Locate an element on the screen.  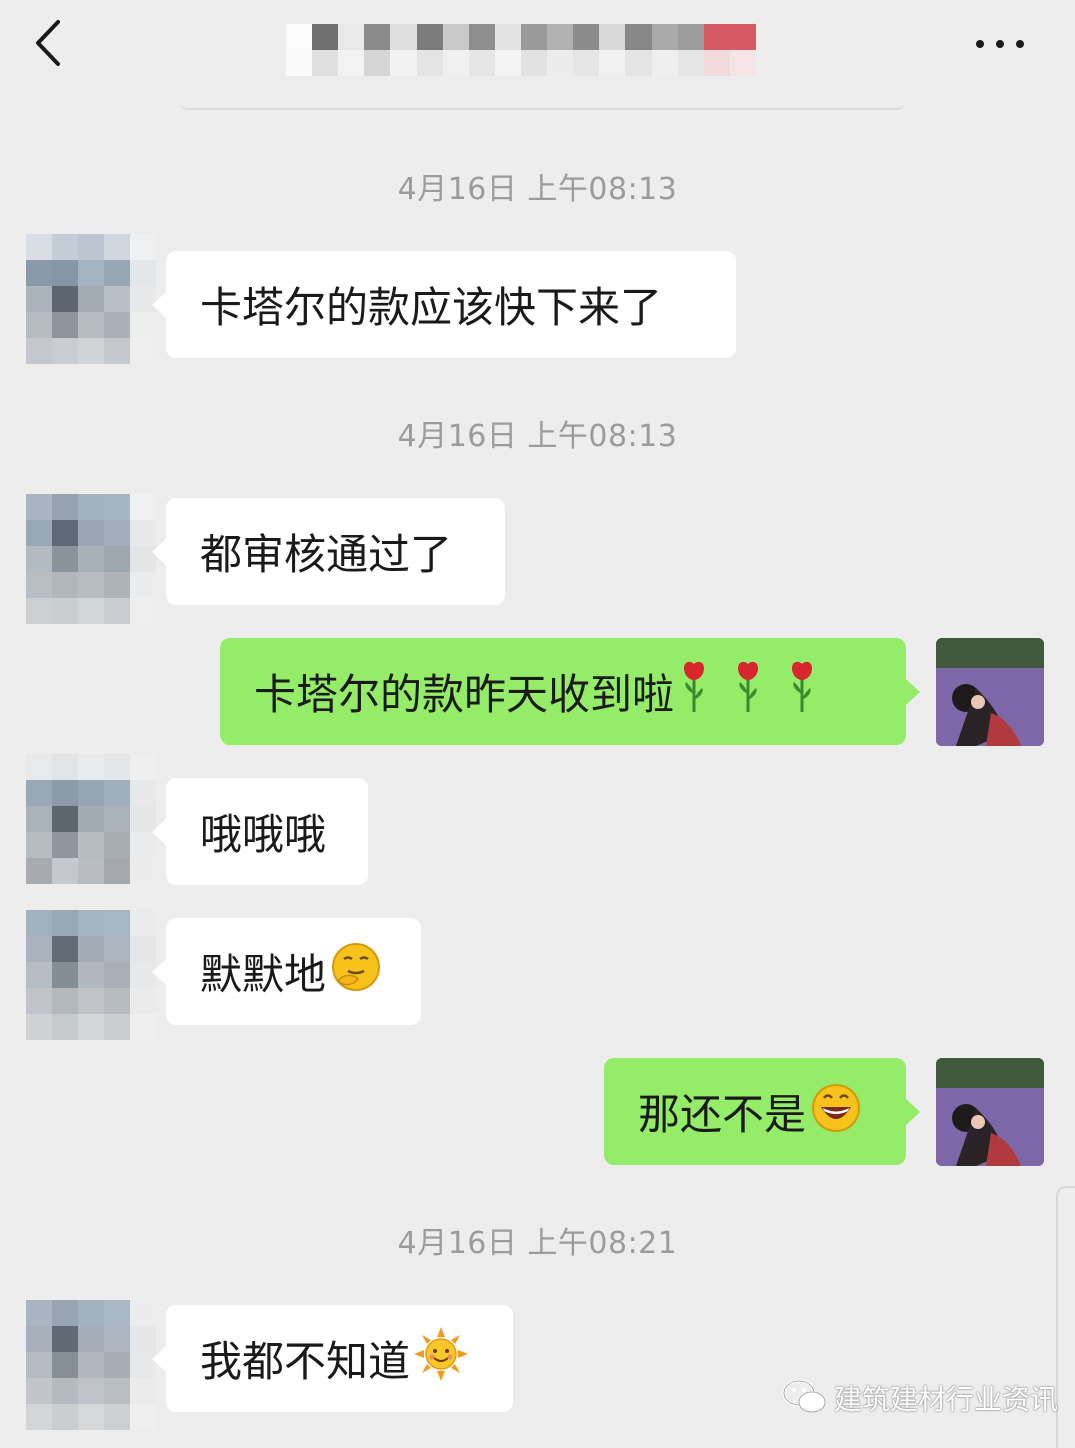
sun-face-emoji-icon is located at coordinates (441, 1358).